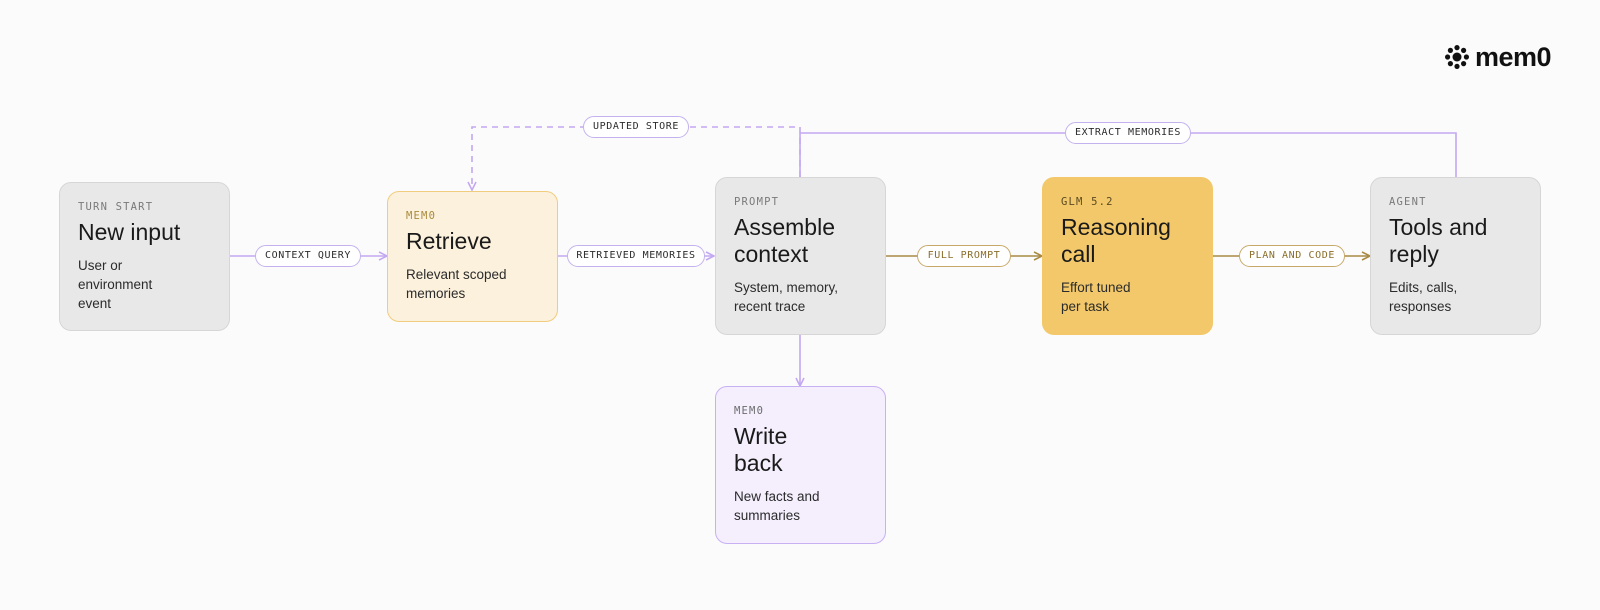  What do you see at coordinates (800, 465) in the screenshot?
I see `node-write-back: MEM0 Write back New facts and summaries` at bounding box center [800, 465].